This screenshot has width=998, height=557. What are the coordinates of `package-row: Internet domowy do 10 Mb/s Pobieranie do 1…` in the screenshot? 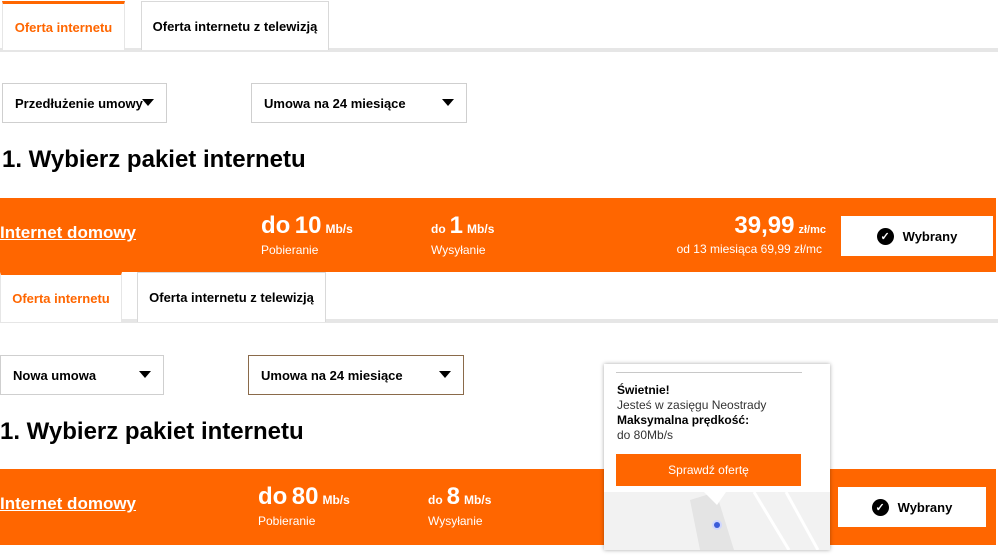 It's located at (498, 235).